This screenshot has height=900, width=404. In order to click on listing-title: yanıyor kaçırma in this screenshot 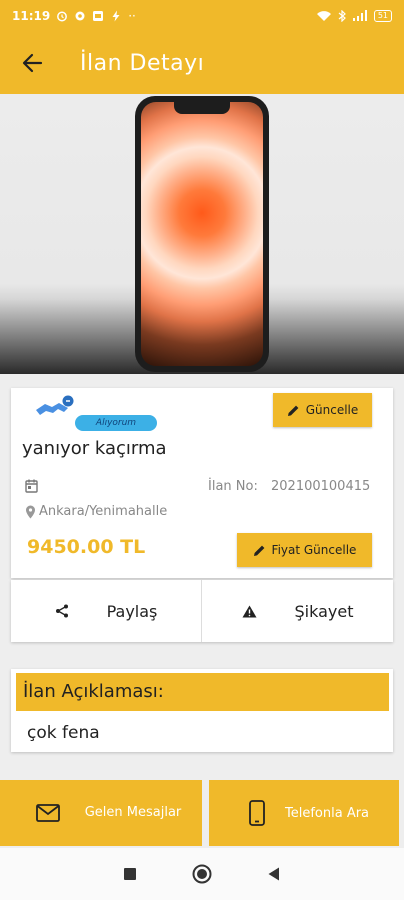, I will do `click(94, 448)`.